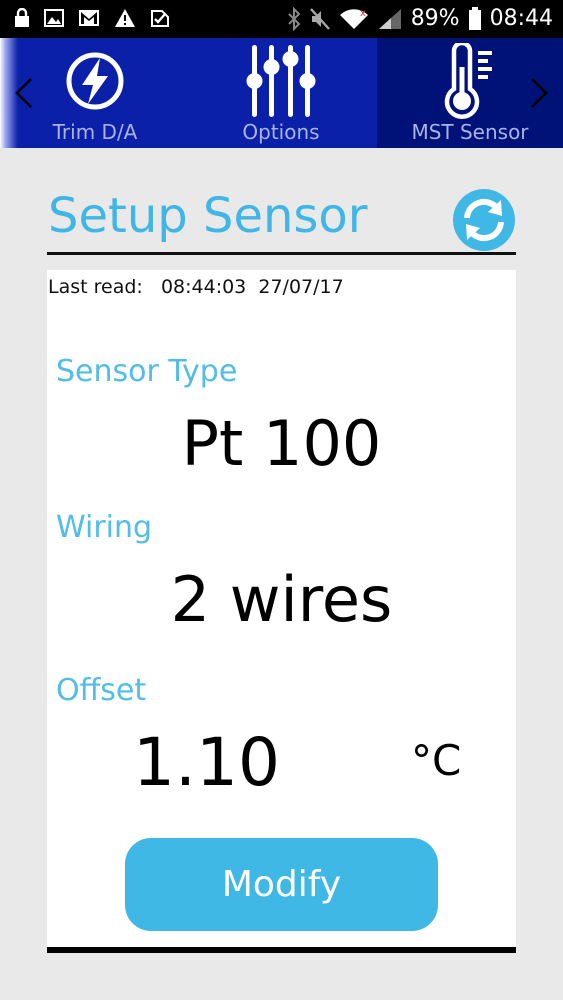 This screenshot has width=563, height=1000. What do you see at coordinates (470, 81) in the screenshot?
I see `thermometer-icon` at bounding box center [470, 81].